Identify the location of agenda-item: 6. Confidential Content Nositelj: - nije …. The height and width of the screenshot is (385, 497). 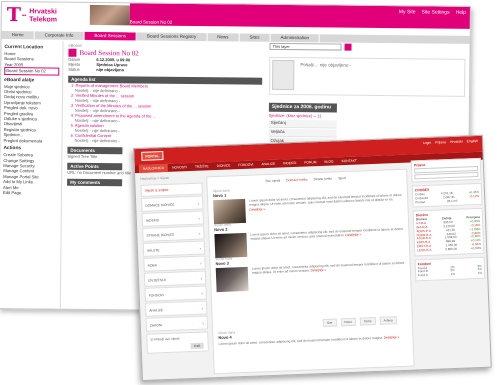
(165, 139).